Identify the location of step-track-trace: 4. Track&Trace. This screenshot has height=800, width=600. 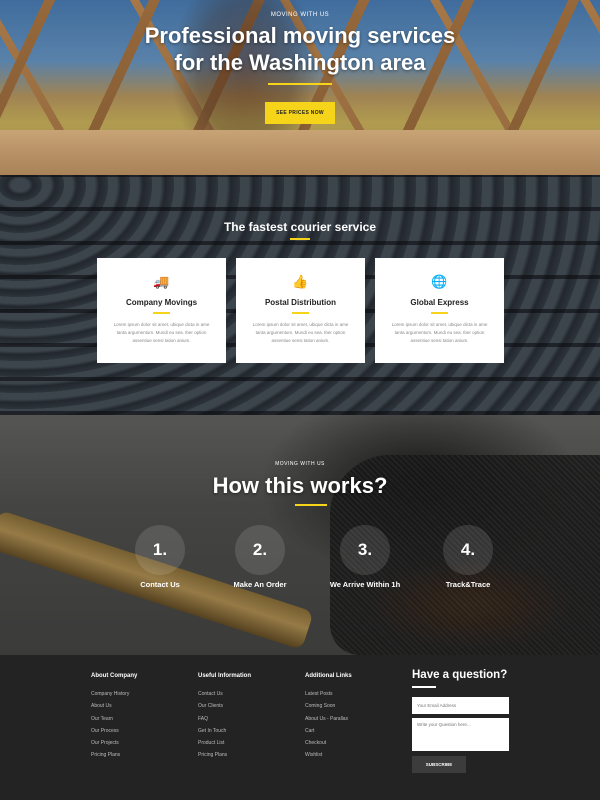
(468, 560).